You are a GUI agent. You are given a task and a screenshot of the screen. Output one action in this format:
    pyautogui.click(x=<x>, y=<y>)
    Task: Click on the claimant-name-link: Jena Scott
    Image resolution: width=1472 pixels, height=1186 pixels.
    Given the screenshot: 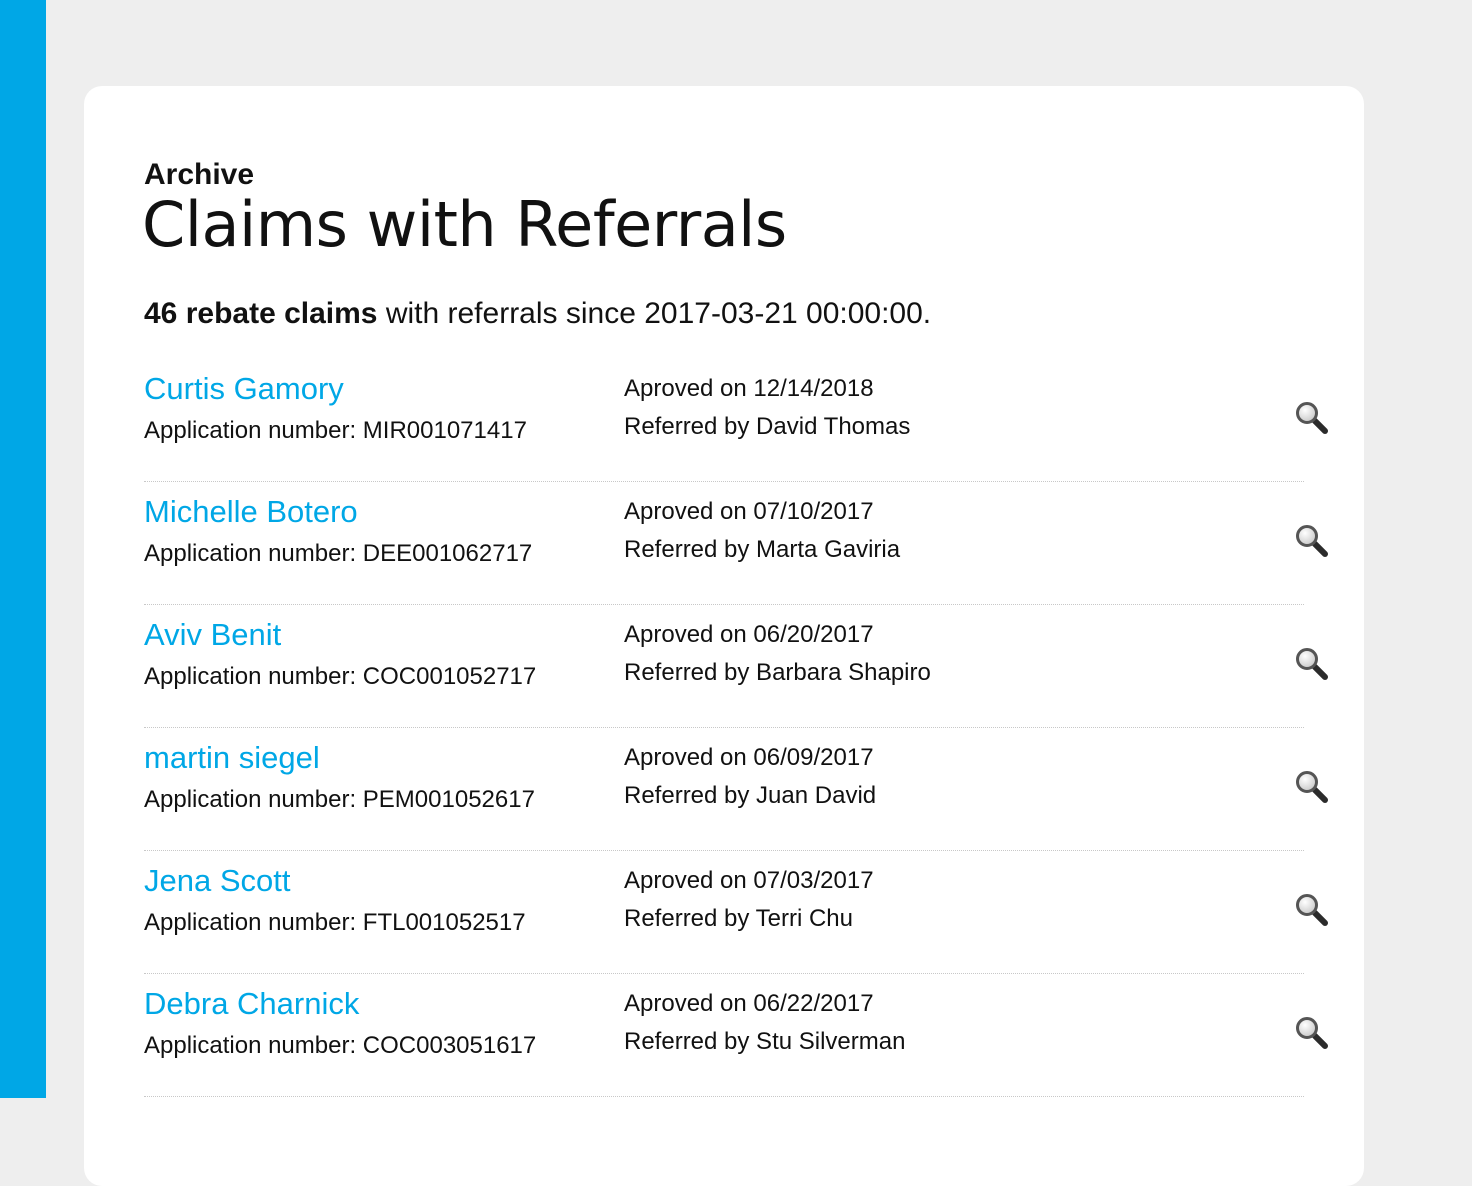 What is the action you would take?
    pyautogui.click(x=217, y=881)
    